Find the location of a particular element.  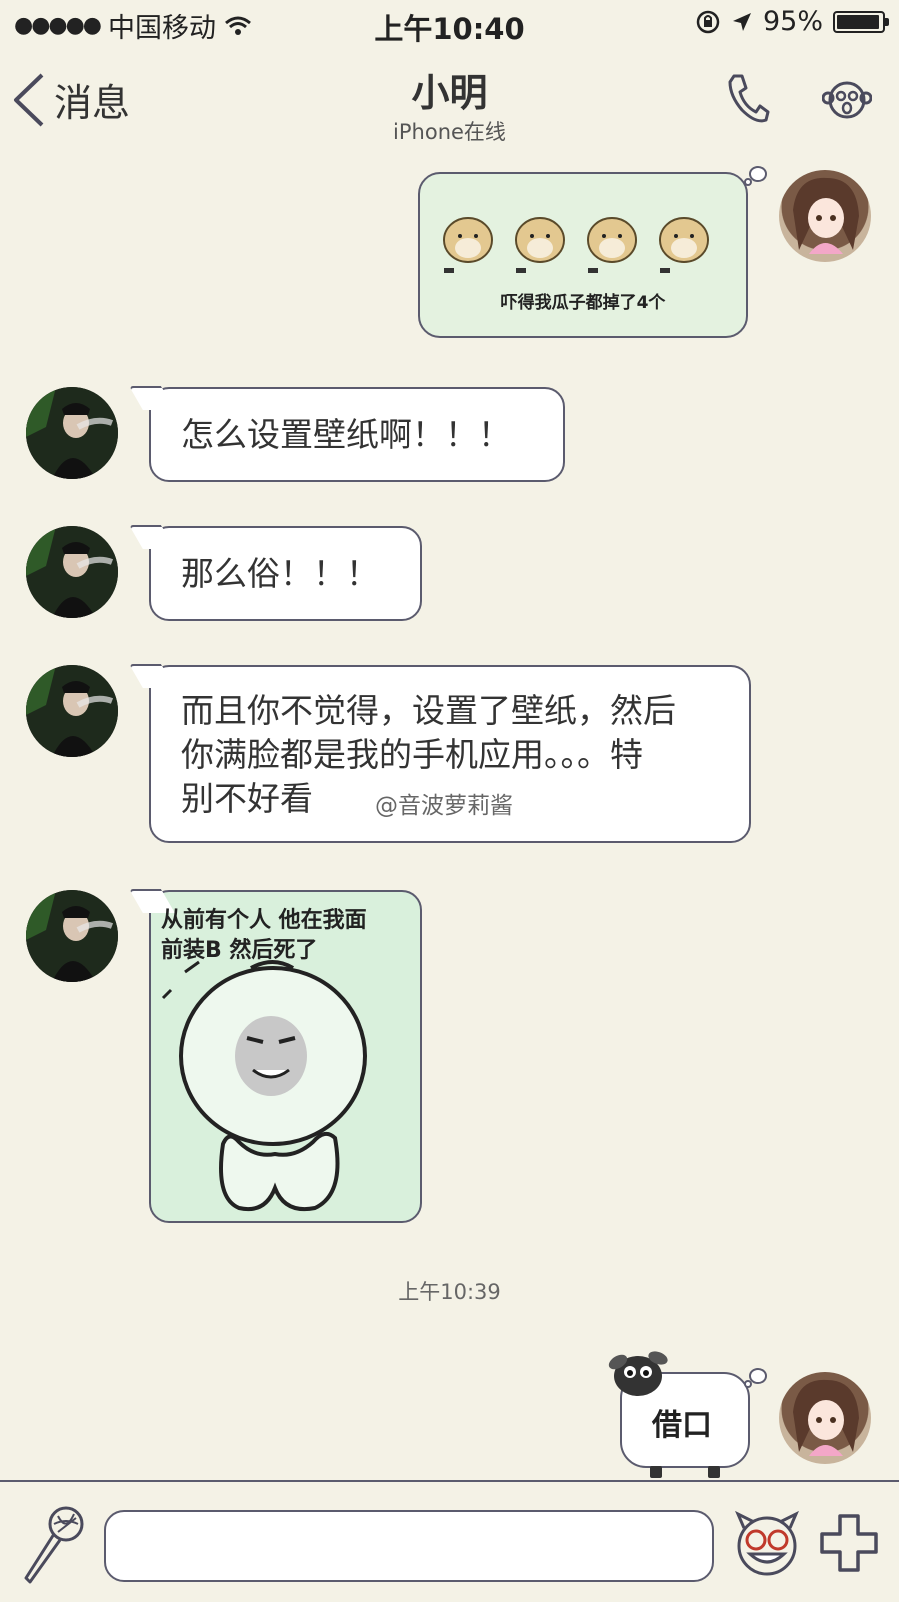

message-line: 你满脸都是我的手机应用。。。特 is located at coordinates (412, 754).